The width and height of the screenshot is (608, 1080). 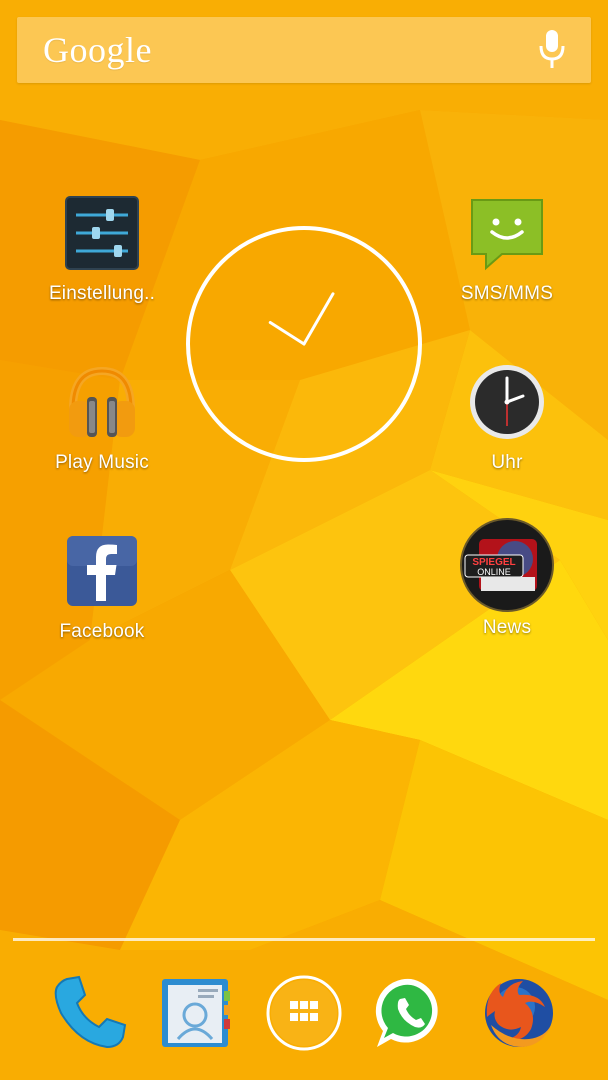 I want to click on app-clock: Uhr, so click(x=507, y=417).